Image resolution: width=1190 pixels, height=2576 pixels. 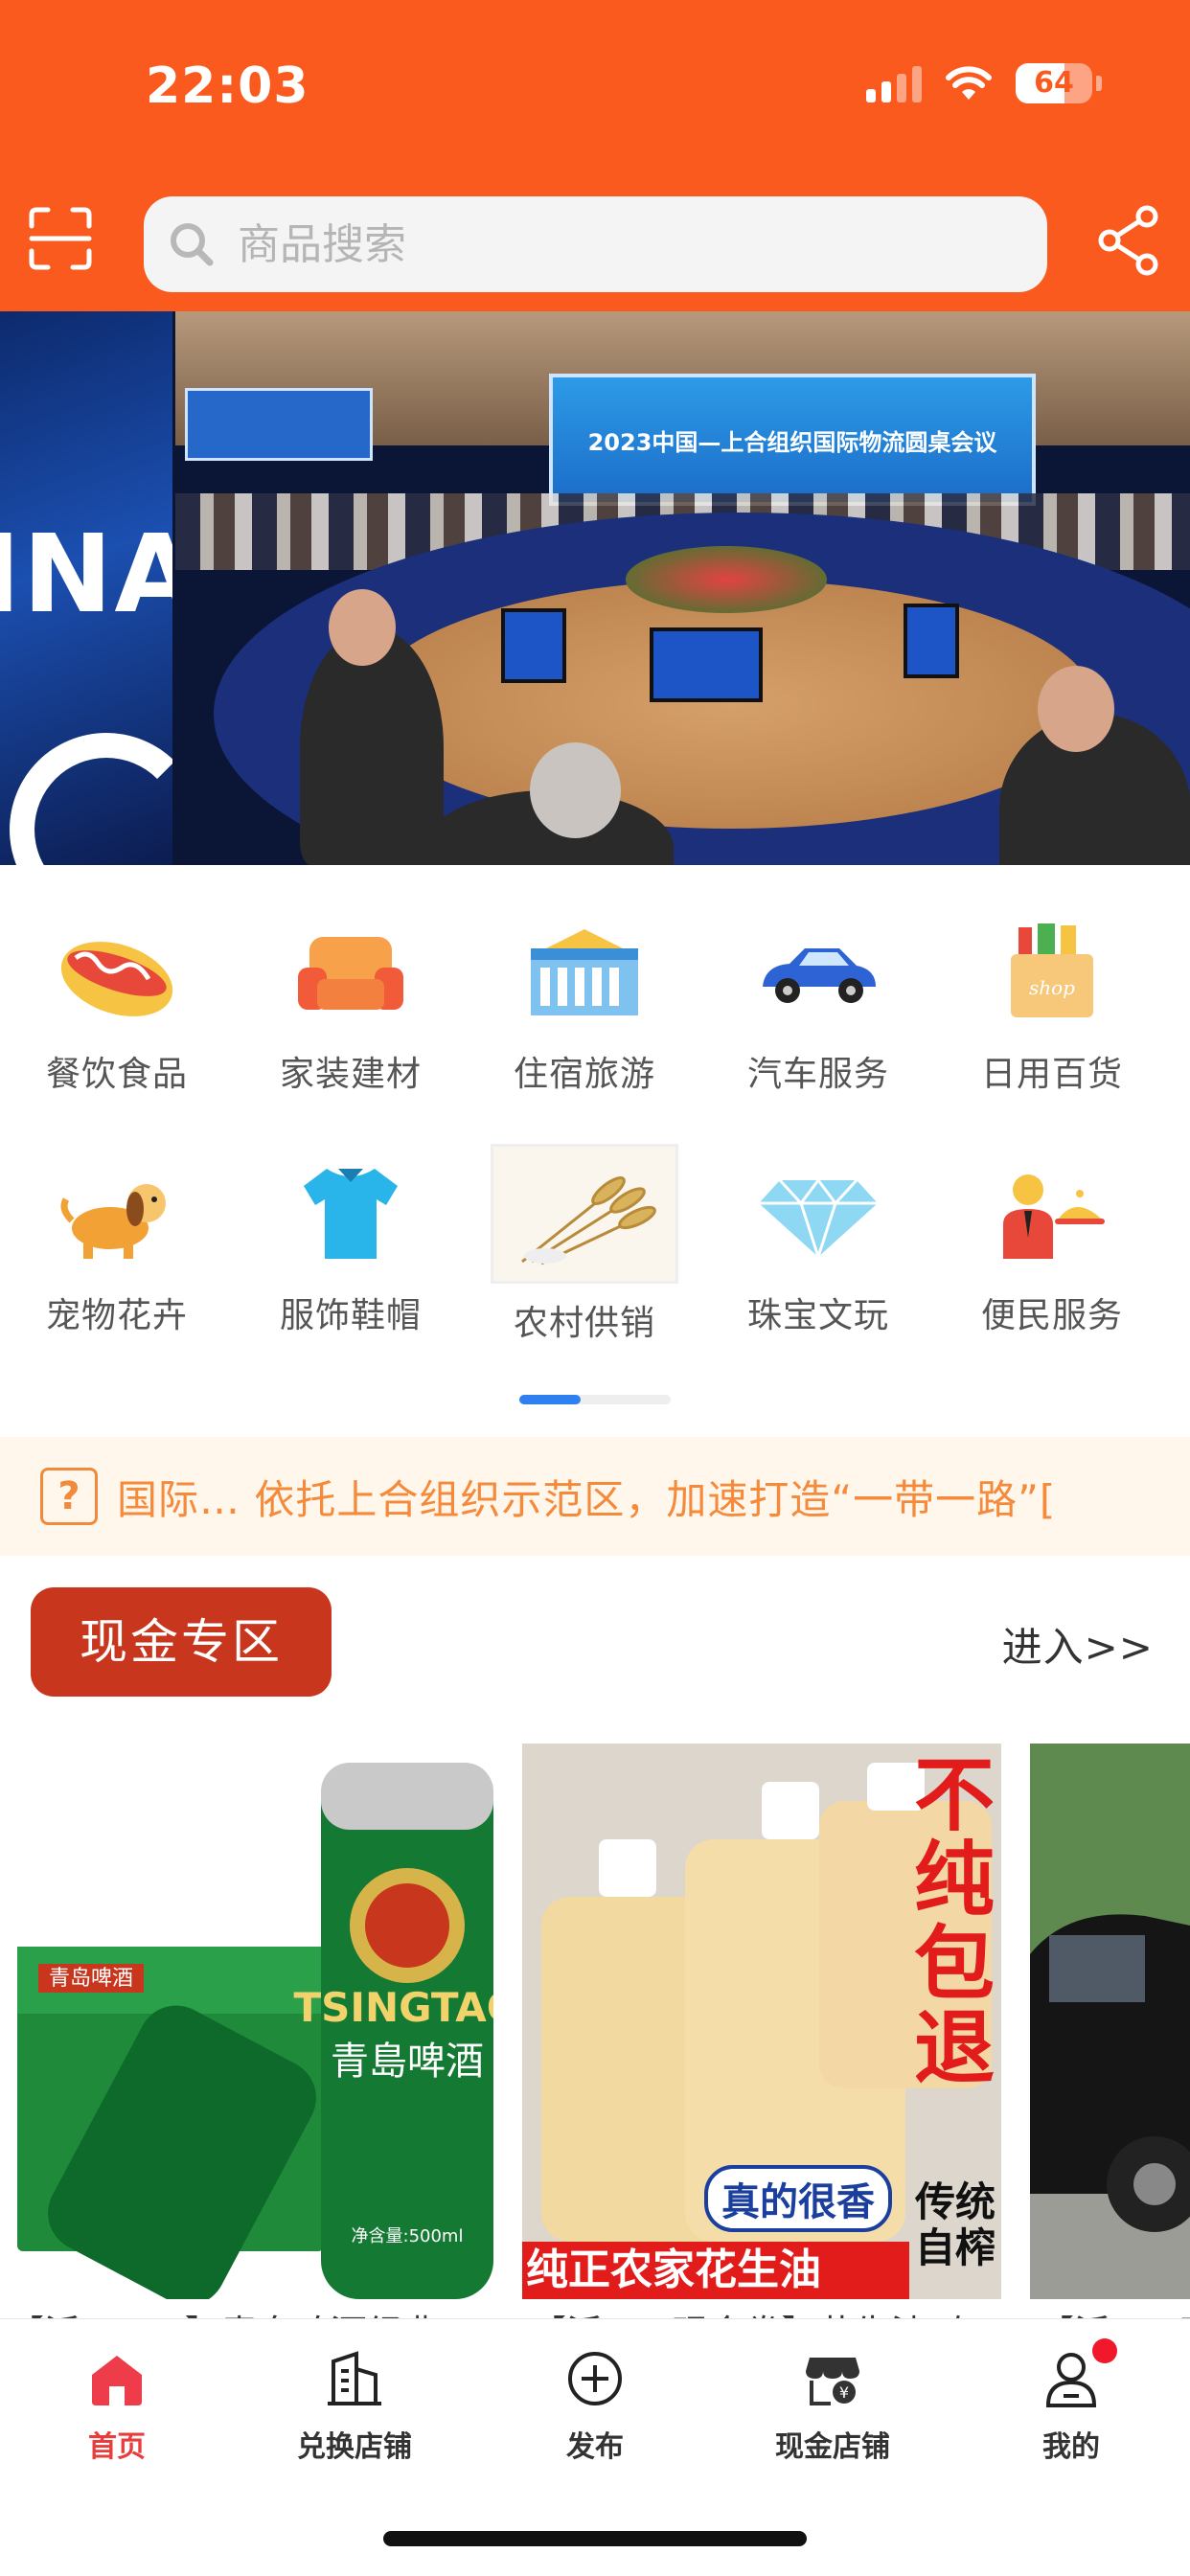 I want to click on category-label: 餐饮食品, so click(x=117, y=1074).